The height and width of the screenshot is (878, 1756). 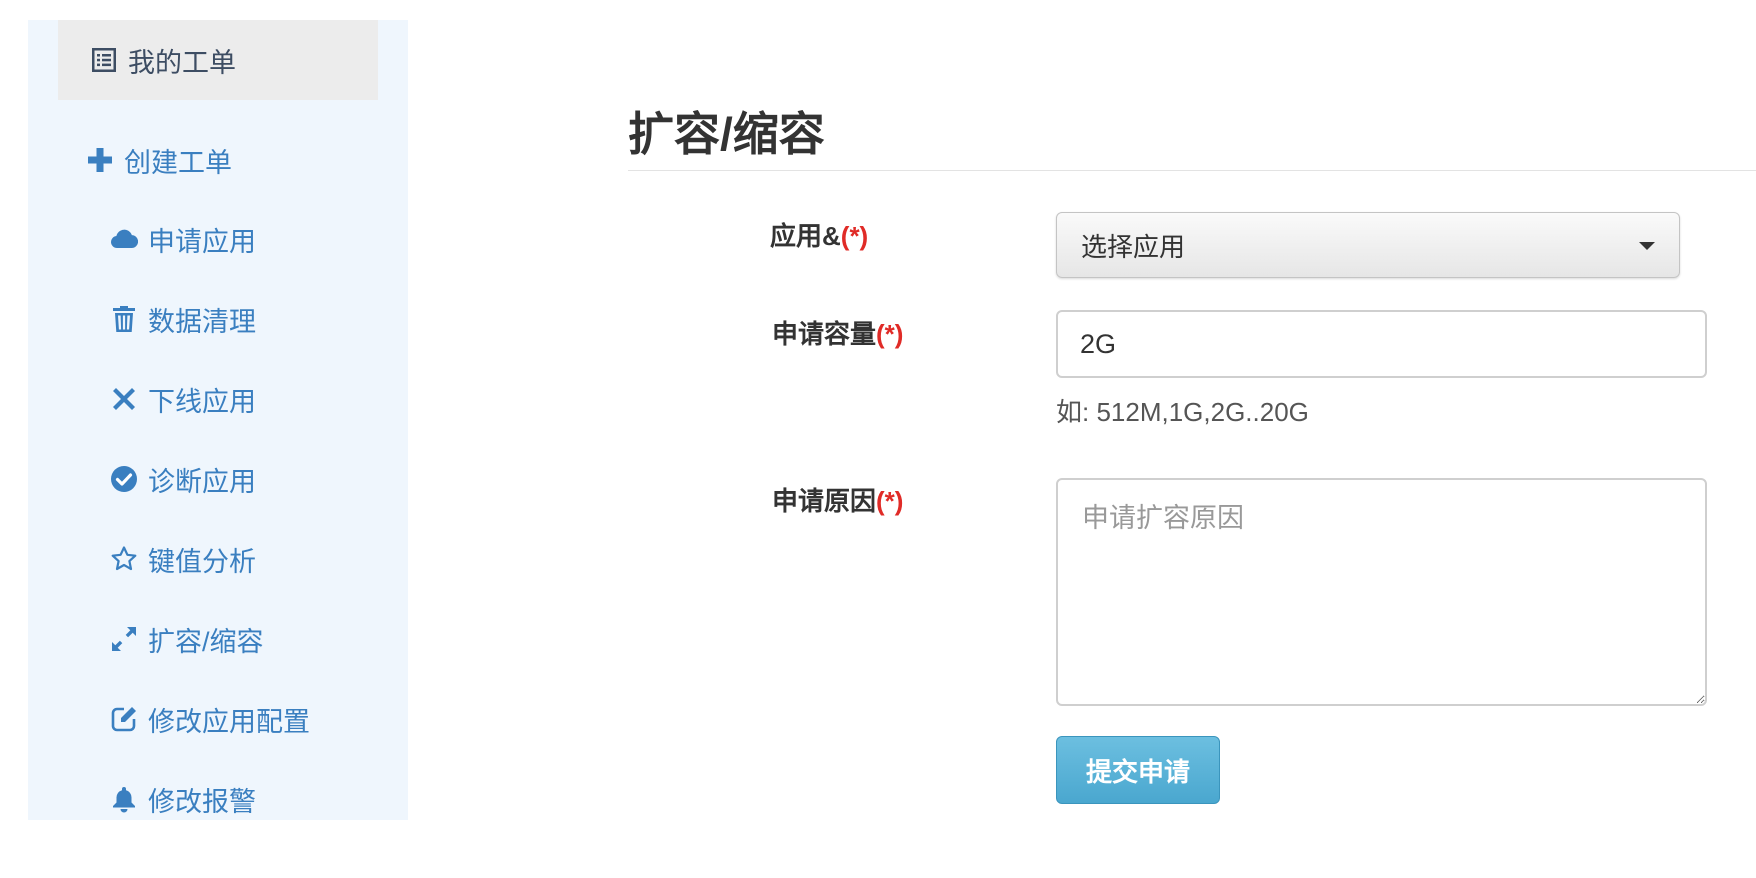 What do you see at coordinates (104, 60) in the screenshot?
I see `list-icon` at bounding box center [104, 60].